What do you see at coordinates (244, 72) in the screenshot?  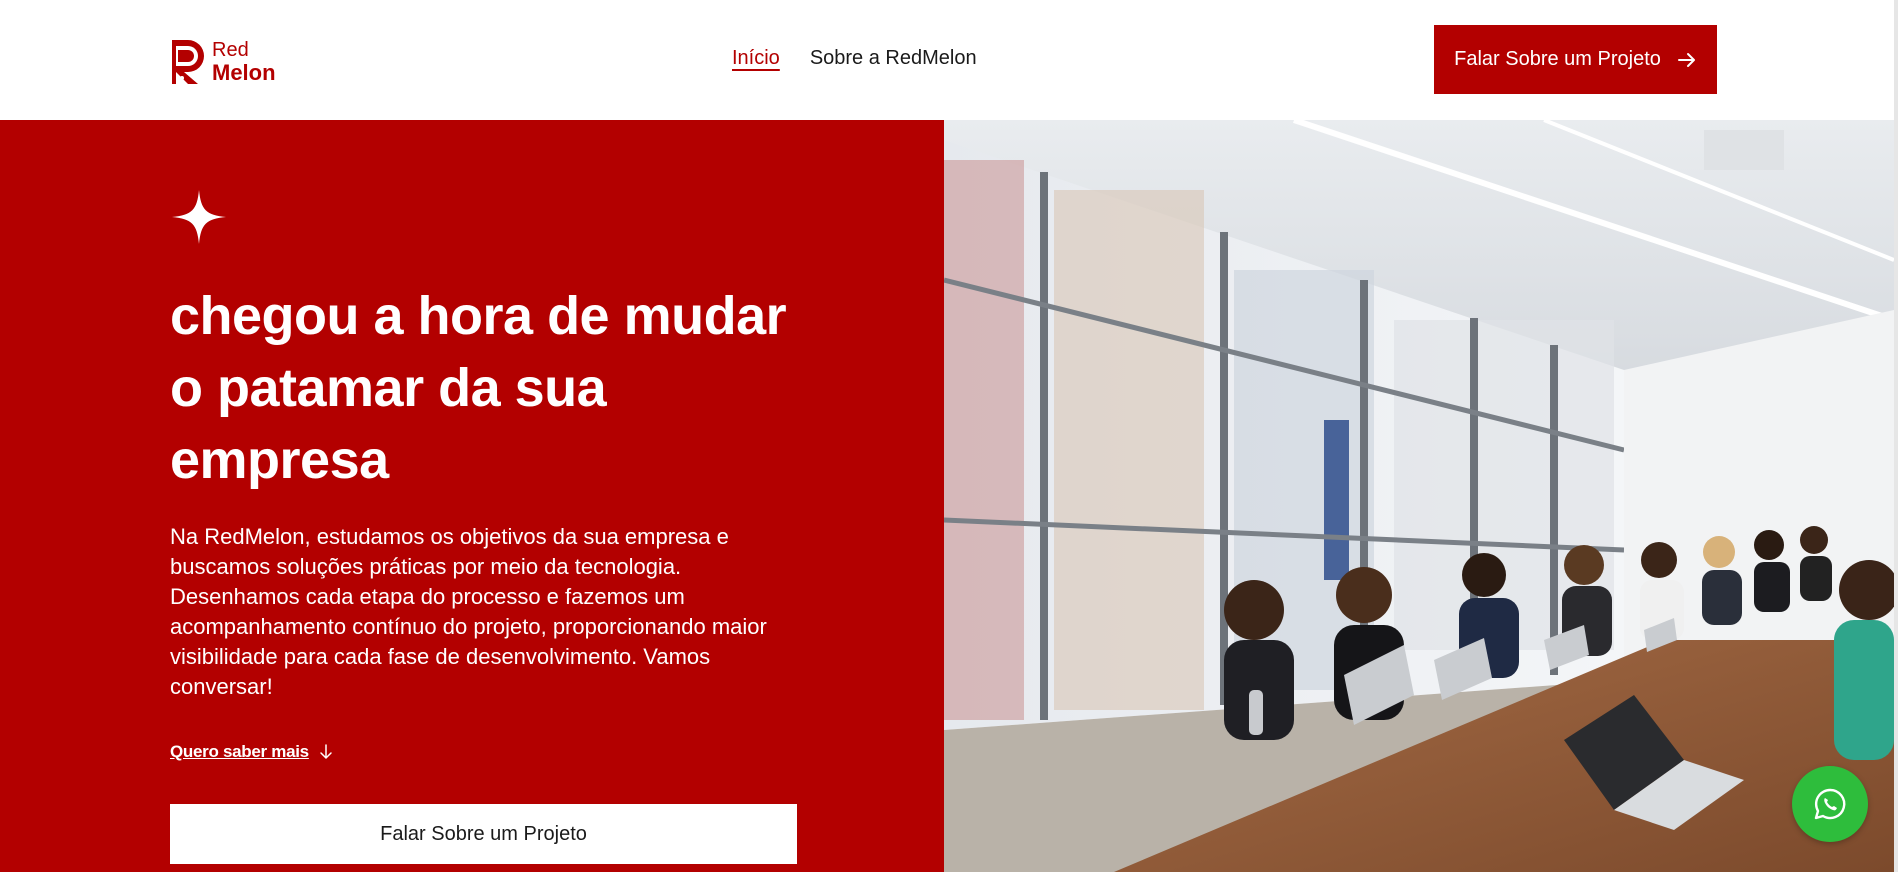 I see `brand-name-line2: Melon` at bounding box center [244, 72].